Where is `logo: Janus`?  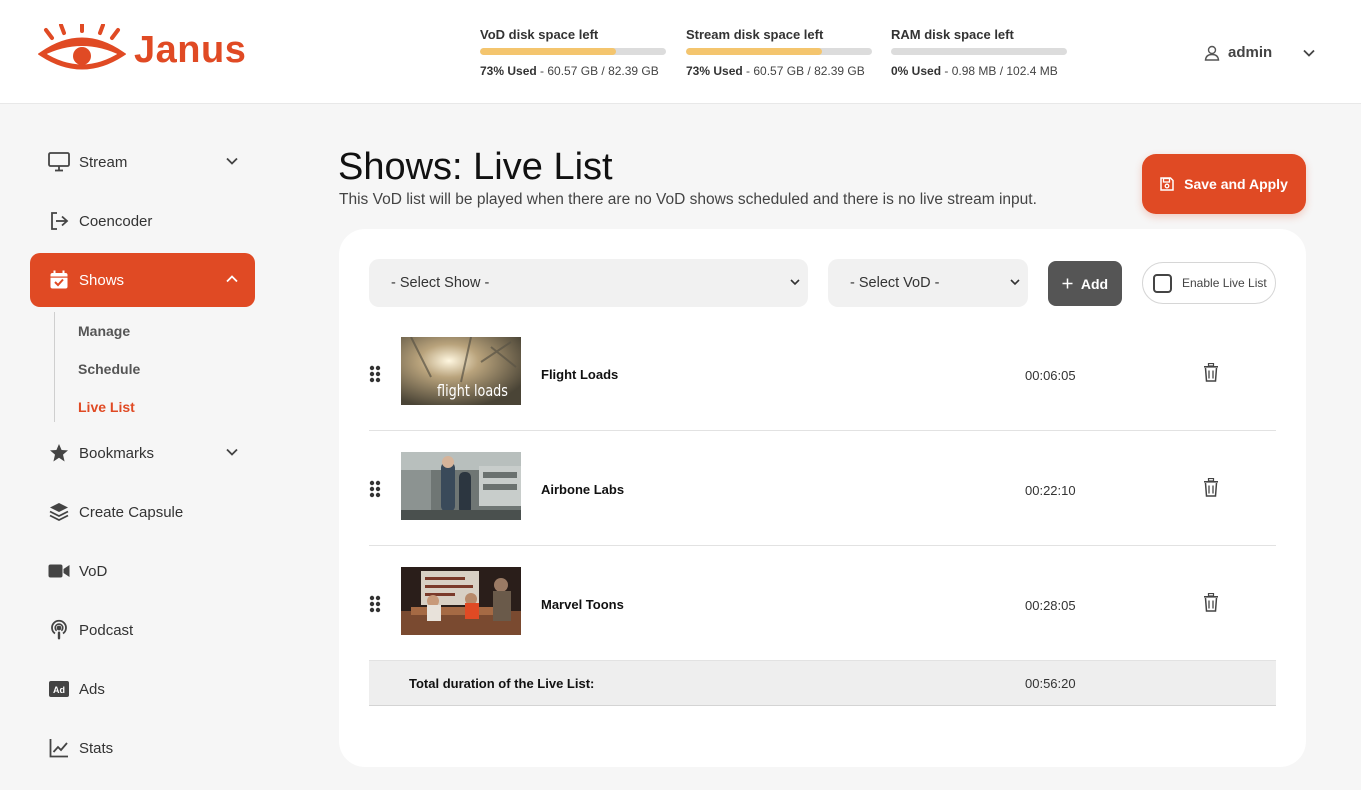 logo: Janus is located at coordinates (142, 50).